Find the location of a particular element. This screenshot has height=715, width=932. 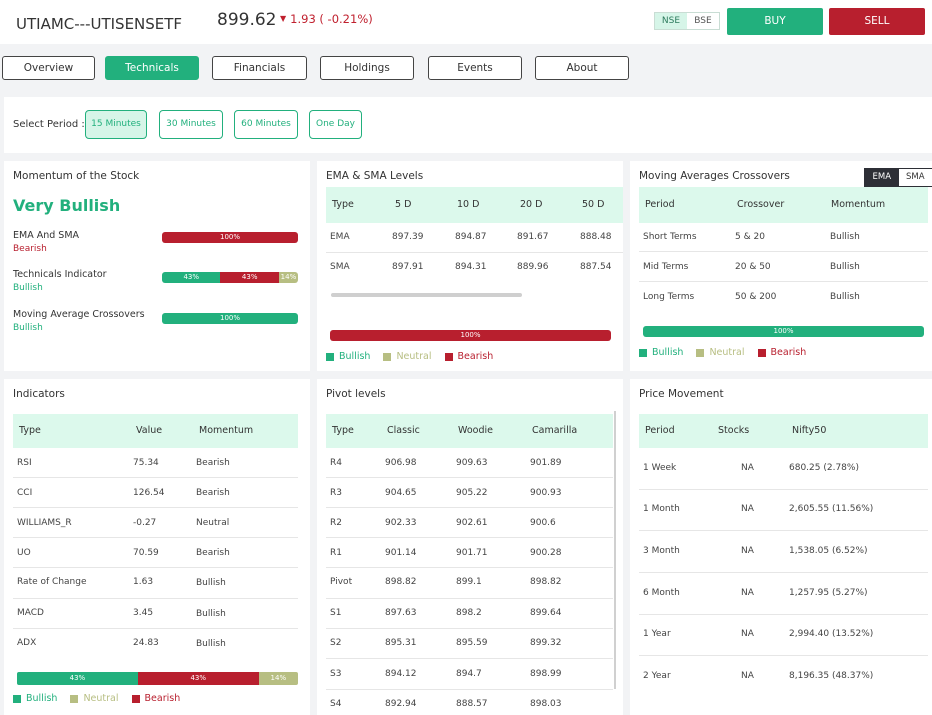

pivot-woodie: 902.61 is located at coordinates (472, 523).